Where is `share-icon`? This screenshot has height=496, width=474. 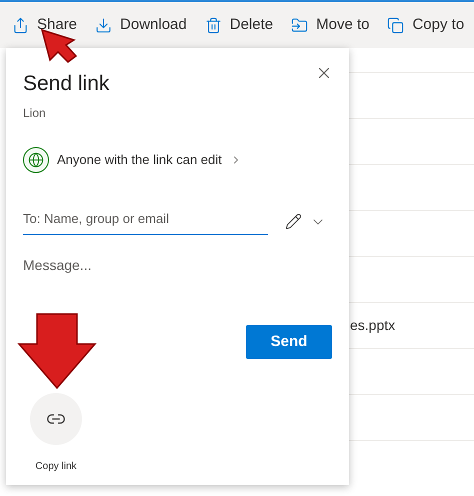
share-icon is located at coordinates (20, 25).